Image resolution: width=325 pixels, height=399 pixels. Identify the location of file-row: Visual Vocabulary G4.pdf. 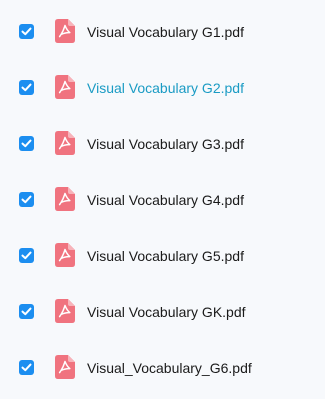
(162, 200).